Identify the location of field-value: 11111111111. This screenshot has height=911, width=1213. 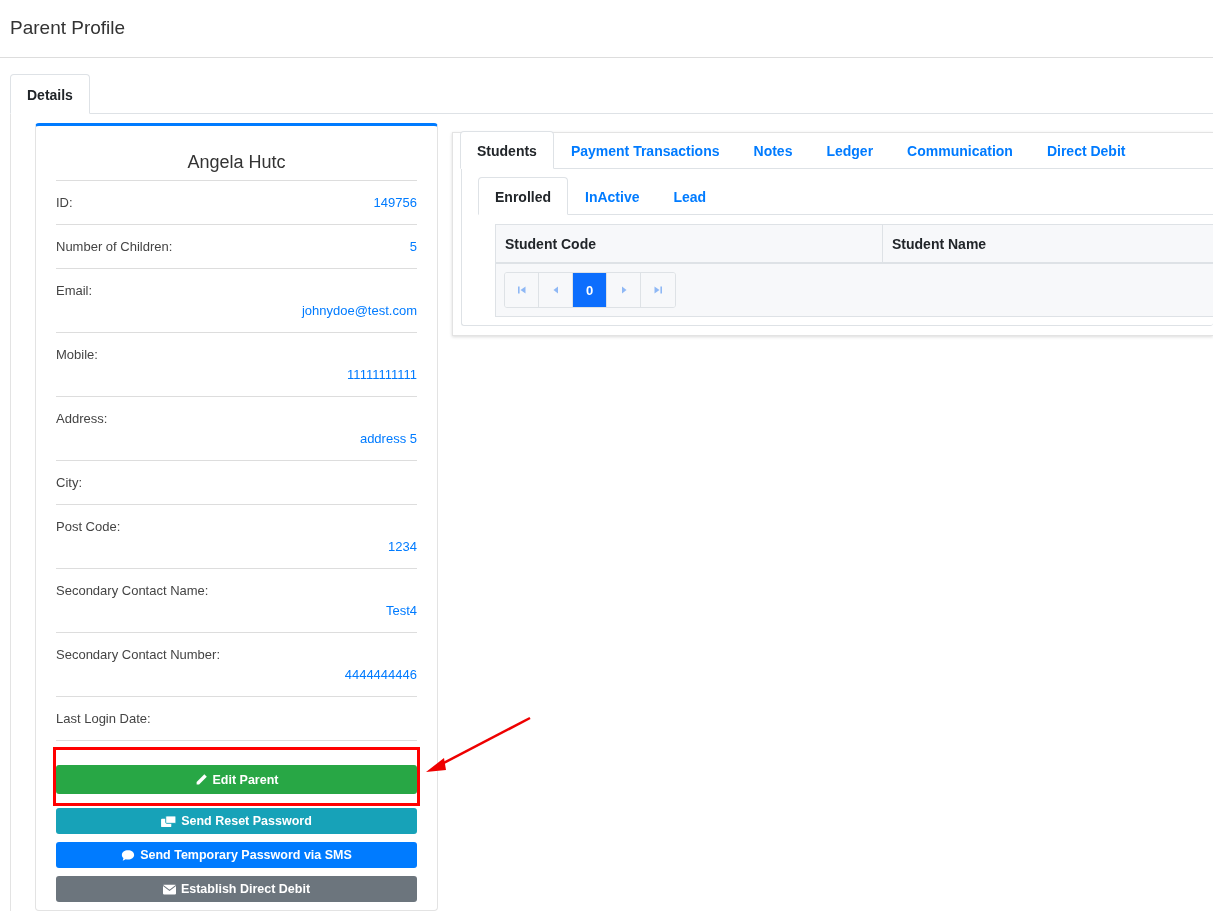
(381, 374).